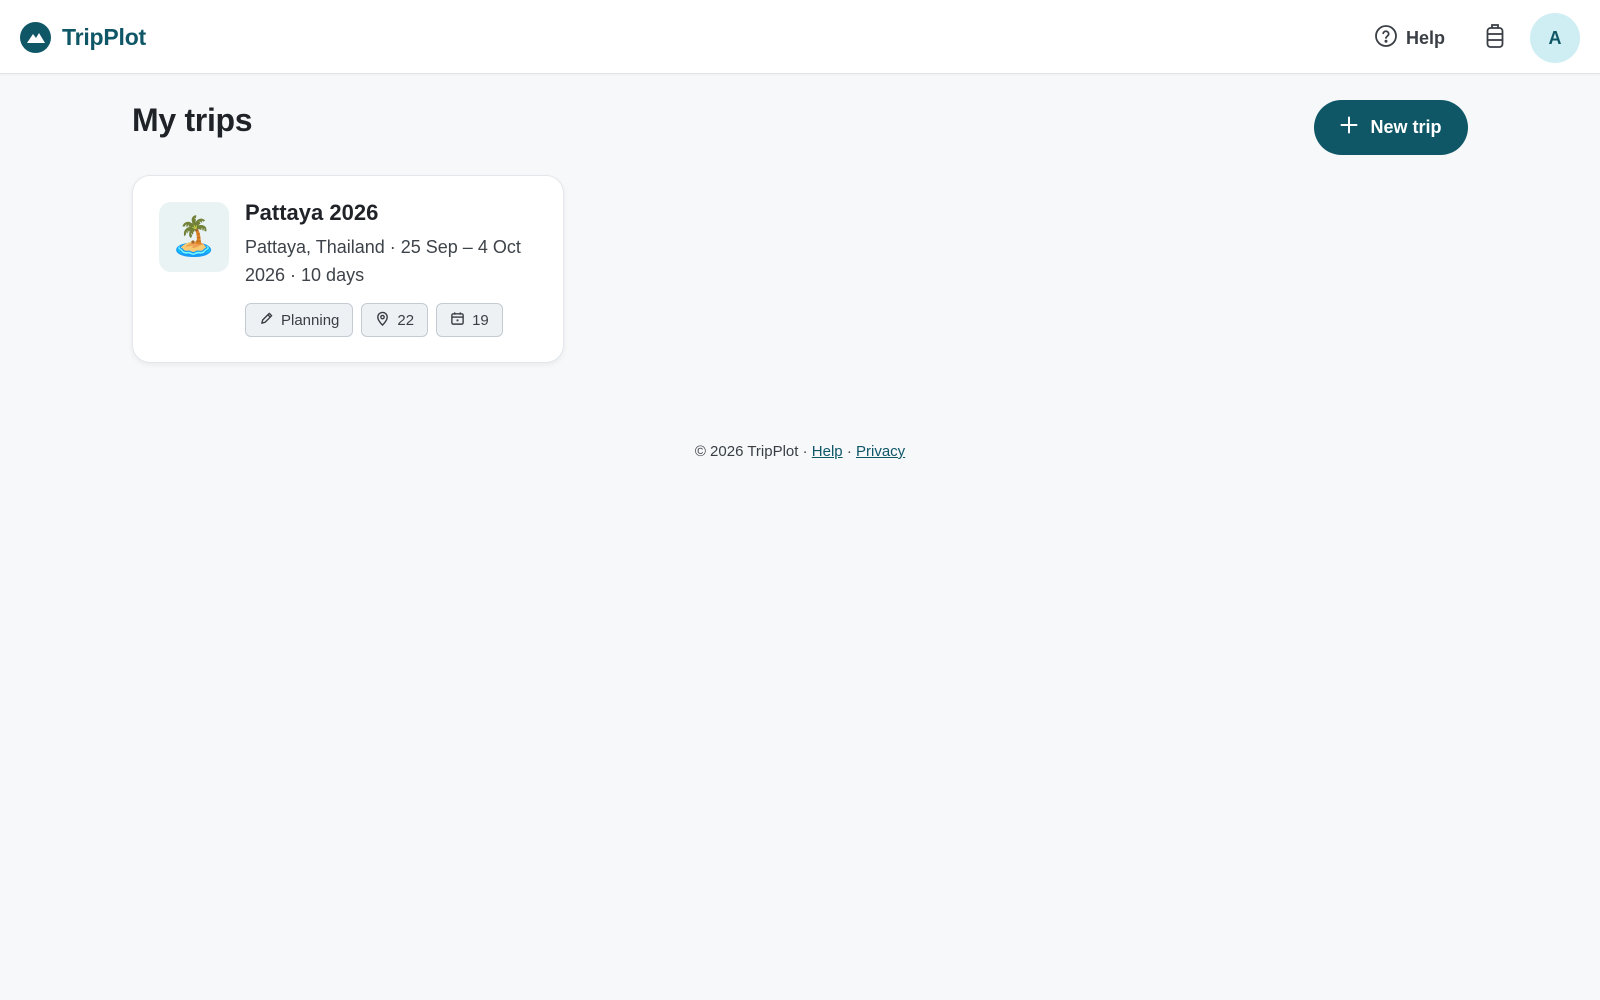 This screenshot has height=1000, width=1600. Describe the element at coordinates (469, 320) in the screenshot. I see `days-count-chip: 19` at that location.